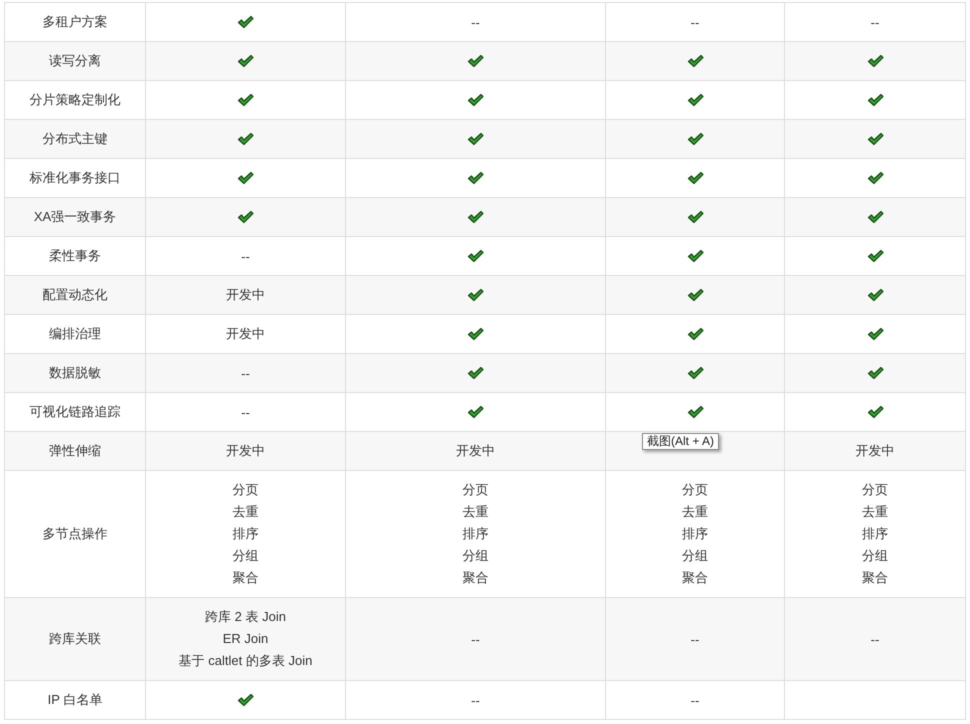 This screenshot has height=724, width=970. What do you see at coordinates (246, 661) in the screenshot?
I see `cell-line: 基于 caltlet 的多表 Join` at bounding box center [246, 661].